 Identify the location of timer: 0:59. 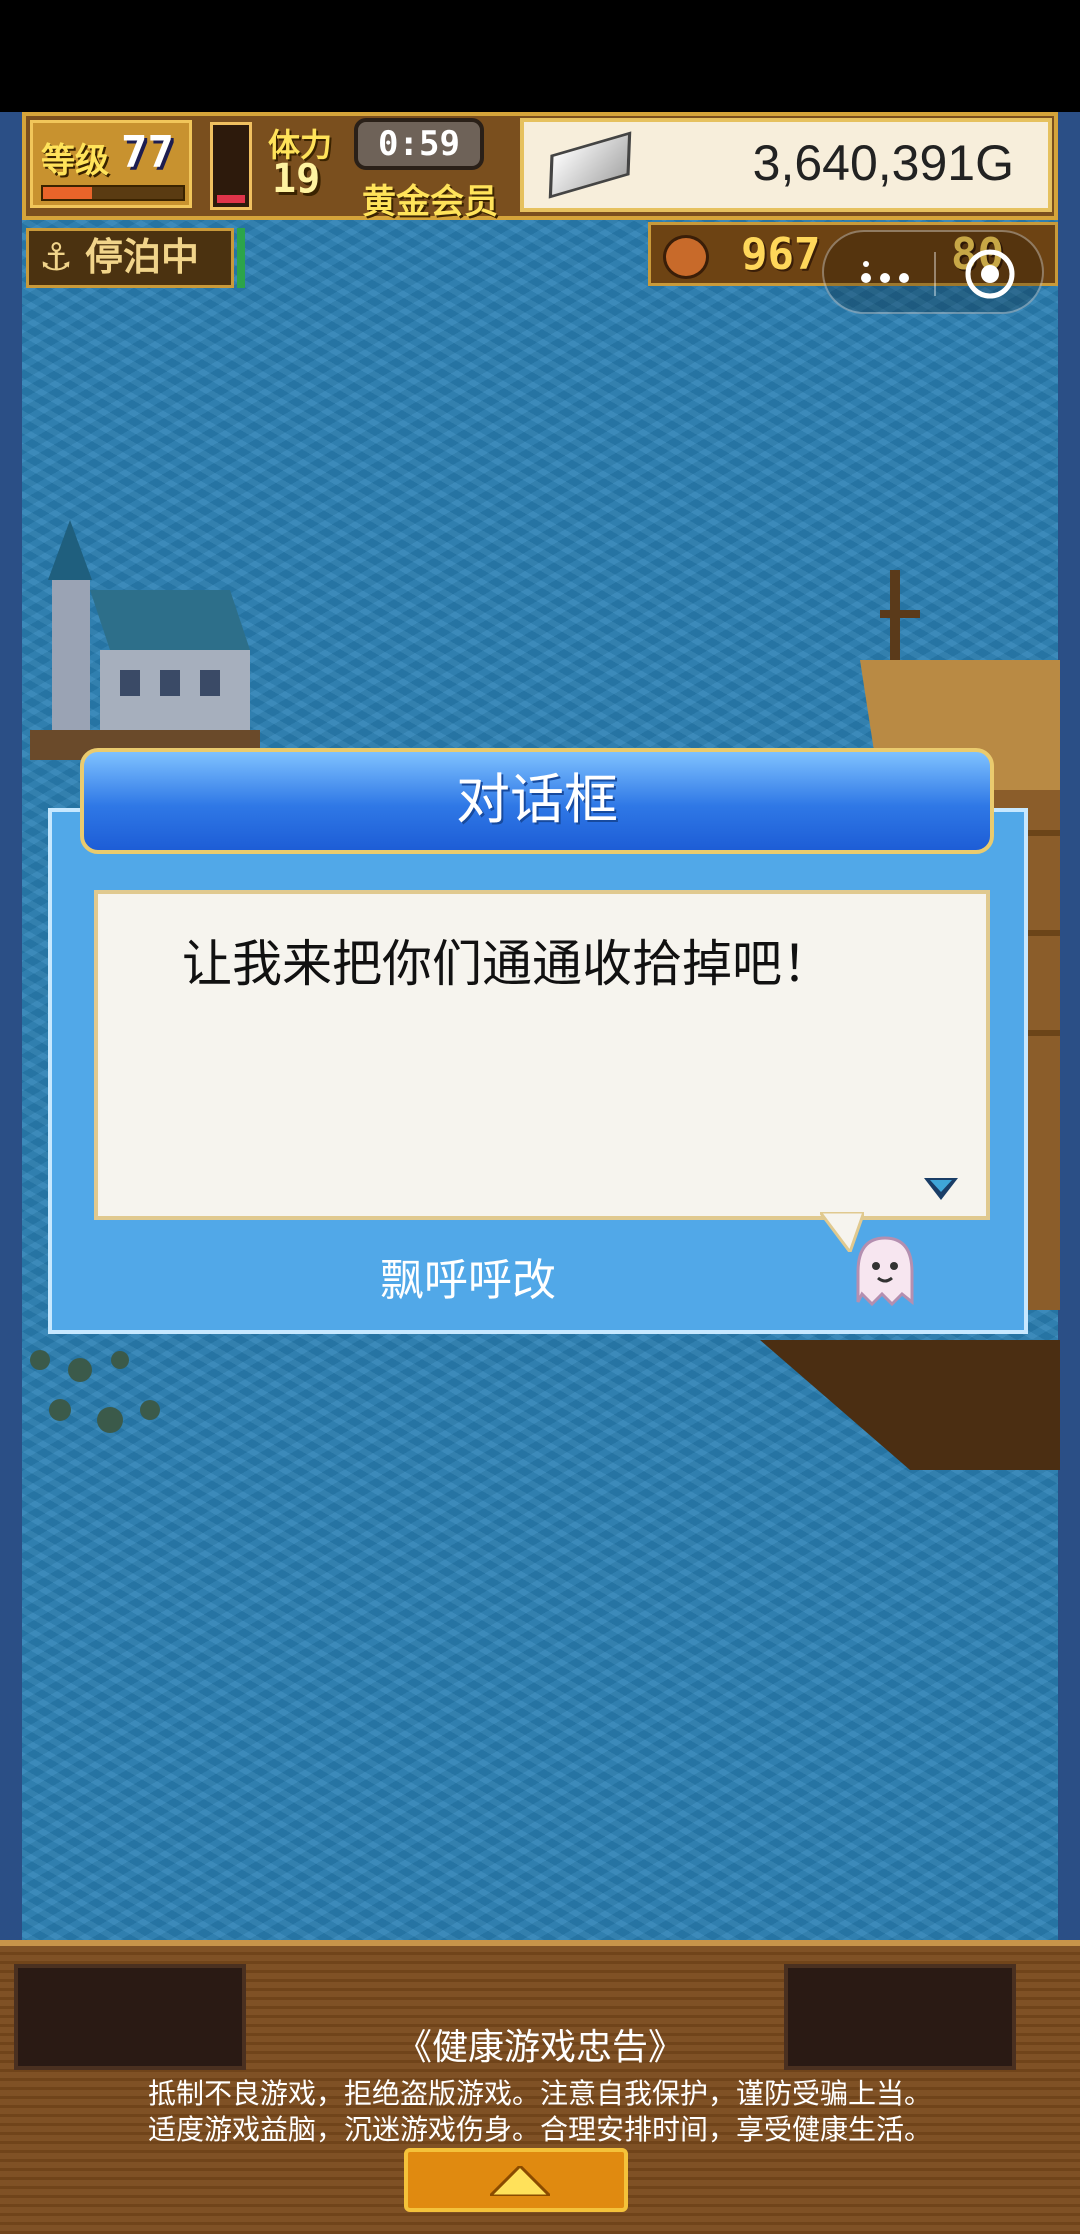
(419, 144).